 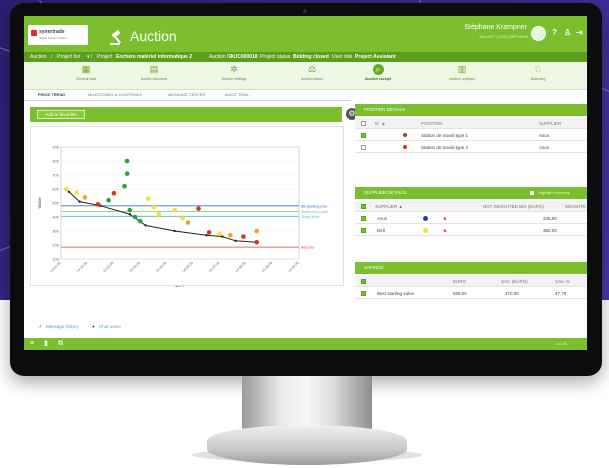 I want to click on y-tick-label: 400, so click(x=55, y=217).